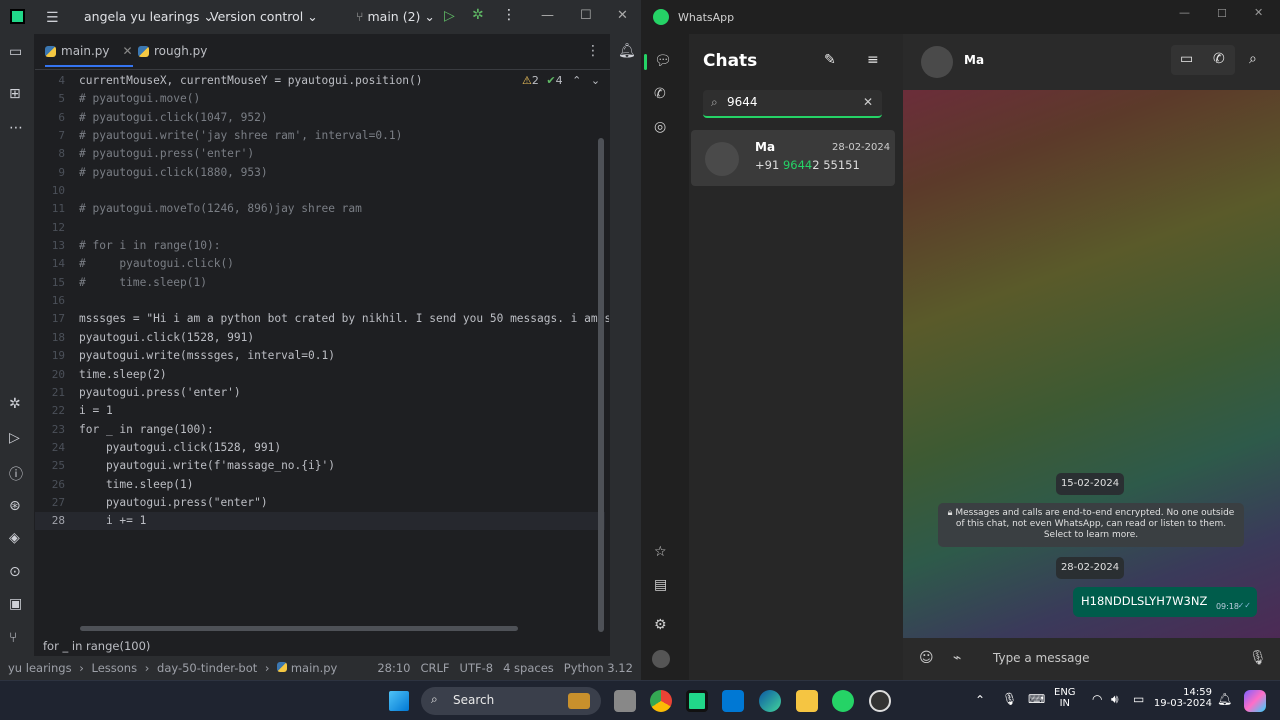  I want to click on tab-main-py: main.py ✕, so click(89, 55).